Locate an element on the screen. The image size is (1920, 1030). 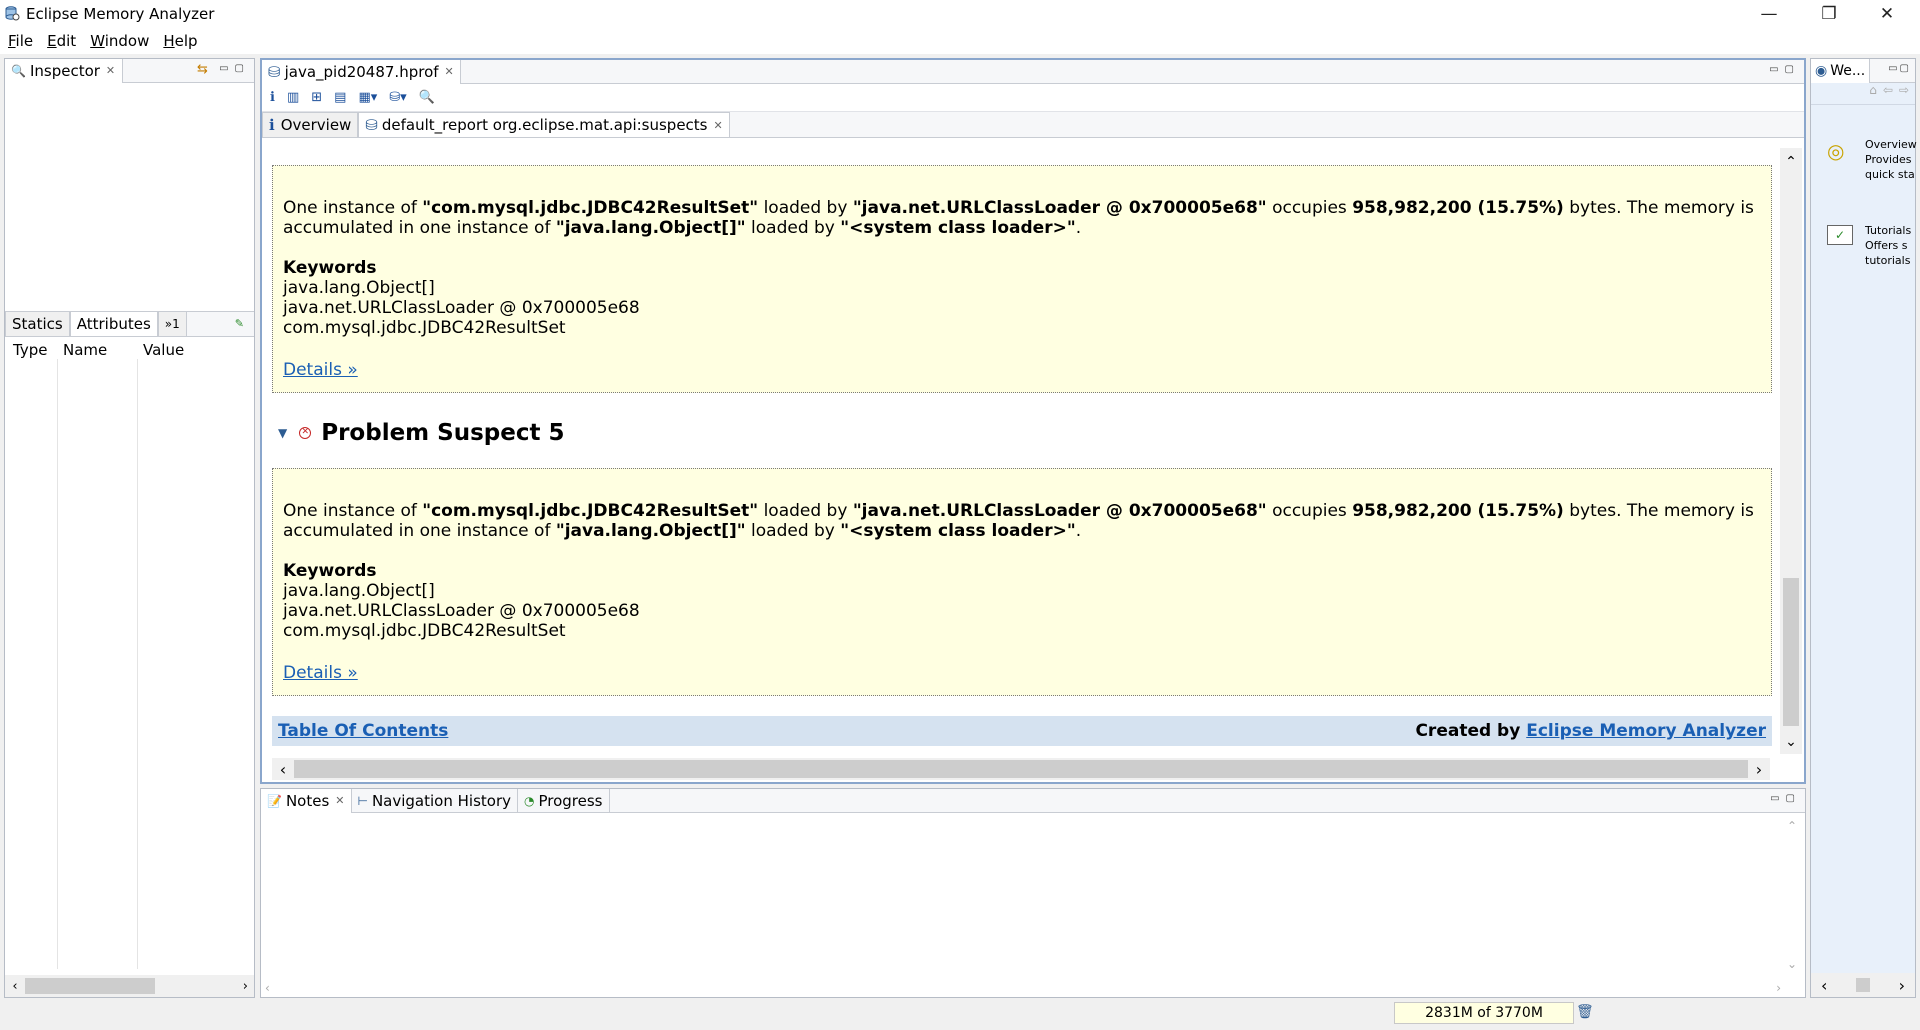
garbage-collect-icon: 🗑 is located at coordinates (1585, 1012).